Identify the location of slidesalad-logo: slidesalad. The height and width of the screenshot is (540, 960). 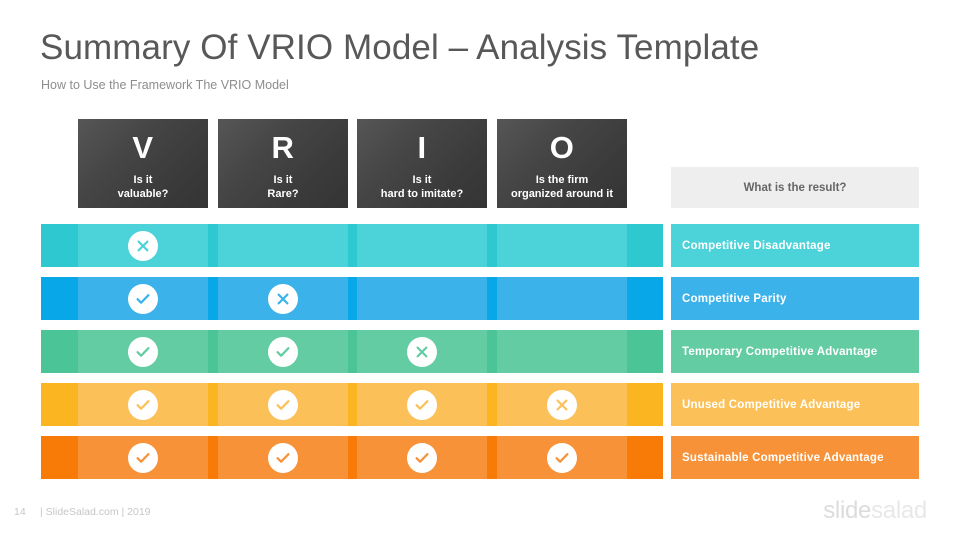
(875, 511).